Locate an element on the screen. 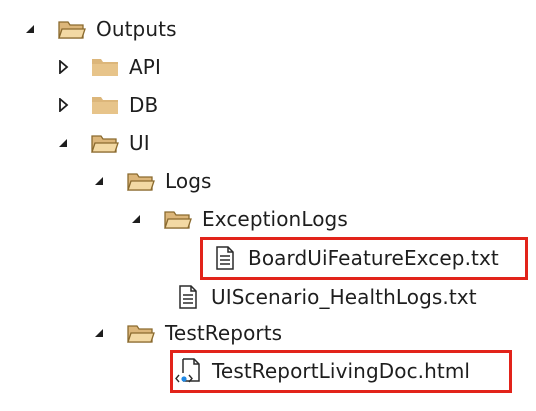 The image size is (536, 411). tree-item-uiscenario-healthlogs-txt: UIScenario_HealthLogs.txt is located at coordinates (326, 297).